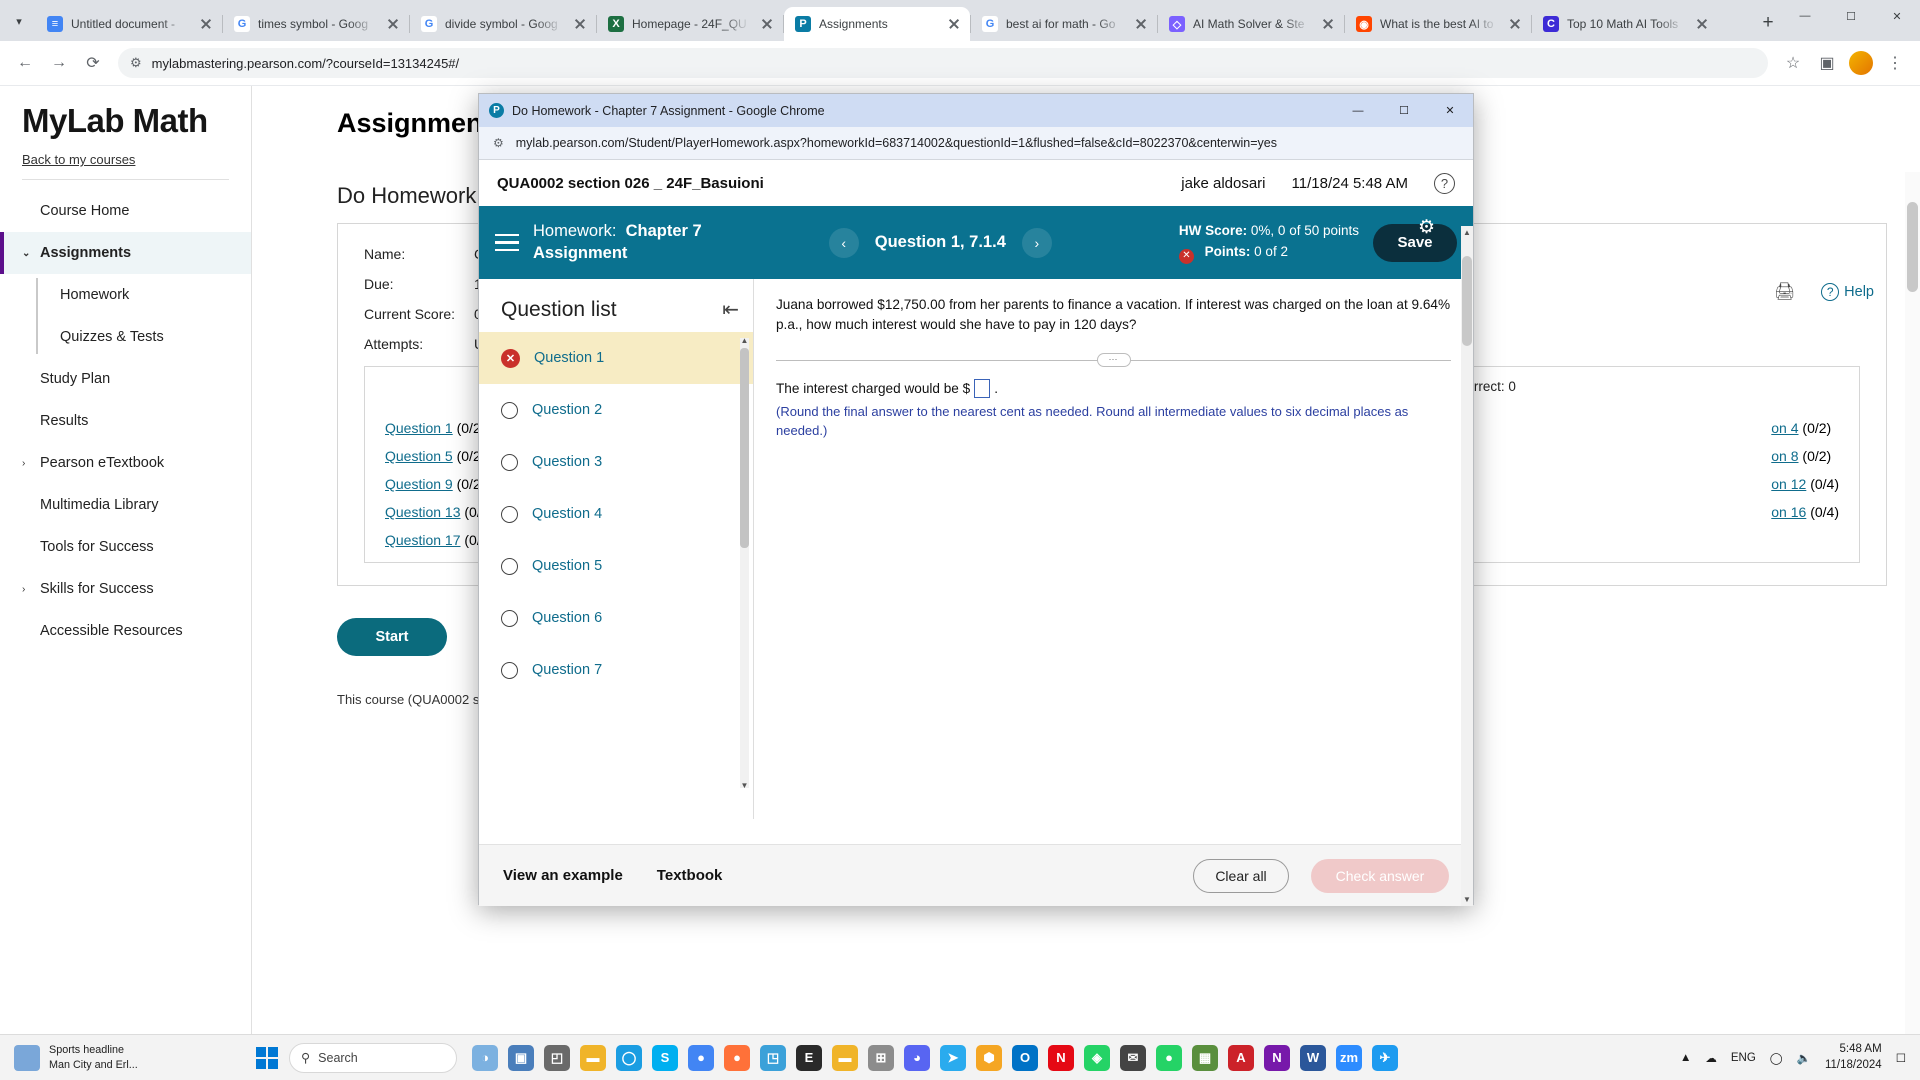 The image size is (1920, 1080). I want to click on whatsapp-alt-icon: ◈, so click(1097, 1057).